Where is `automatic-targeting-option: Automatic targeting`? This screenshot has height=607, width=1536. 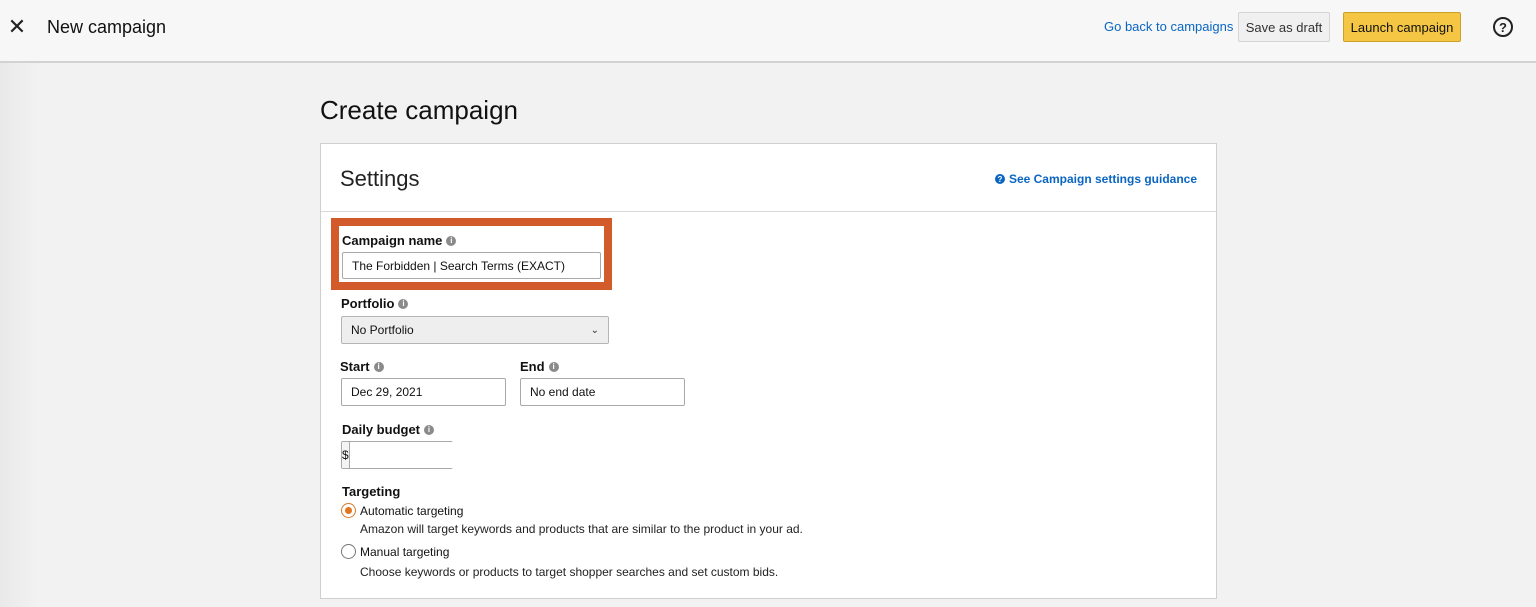 automatic-targeting-option: Automatic targeting is located at coordinates (402, 510).